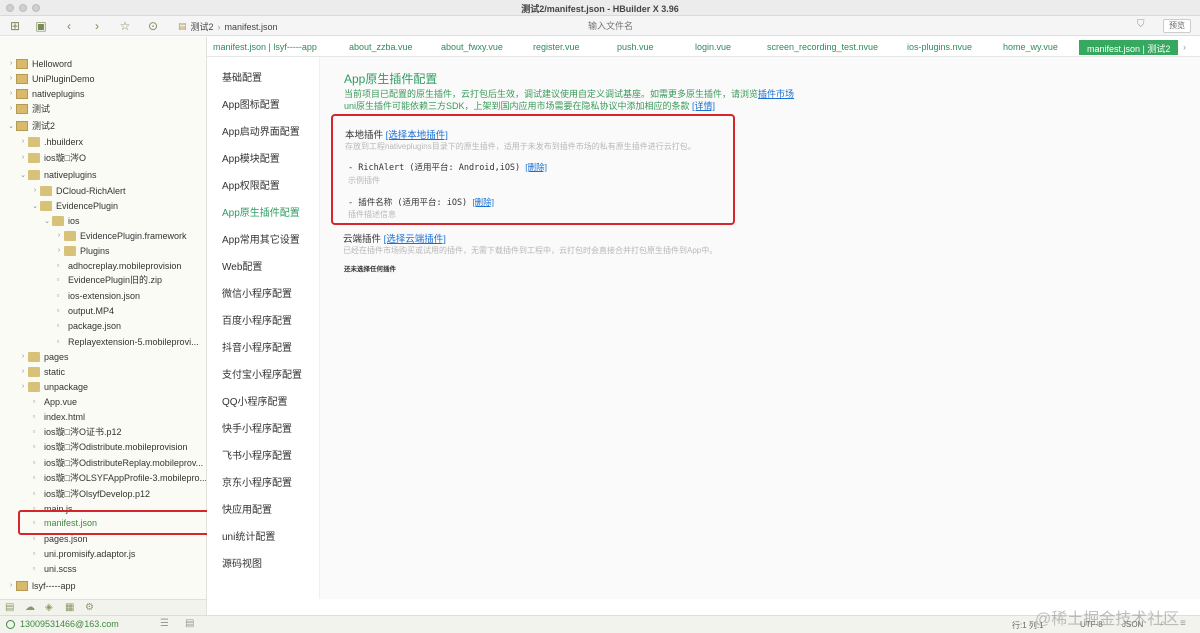 This screenshot has width=1200, height=633. Describe the element at coordinates (103, 265) in the screenshot. I see `file-item: ▫ adhocreplay.mobileprovision` at that location.